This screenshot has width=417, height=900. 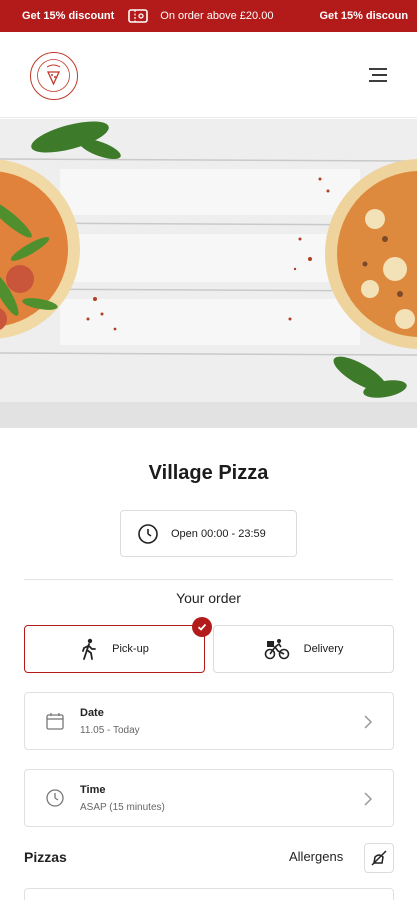 I want to click on pickup-option: Pick-up, so click(x=118, y=645).